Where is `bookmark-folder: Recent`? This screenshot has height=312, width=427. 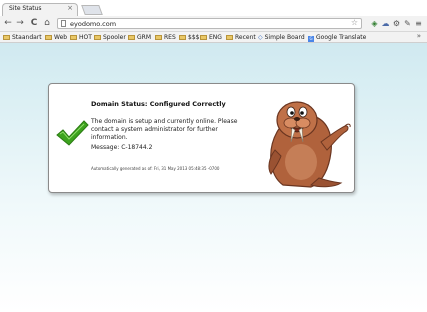 bookmark-folder: Recent is located at coordinates (241, 37).